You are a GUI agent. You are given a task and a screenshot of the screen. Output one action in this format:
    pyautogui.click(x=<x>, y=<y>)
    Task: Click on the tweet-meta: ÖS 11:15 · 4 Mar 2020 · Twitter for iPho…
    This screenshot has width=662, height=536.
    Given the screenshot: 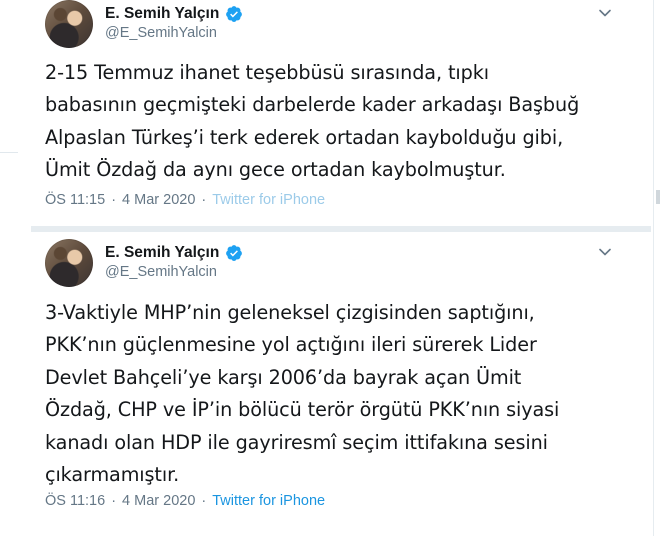 What is the action you would take?
    pyautogui.click(x=185, y=200)
    